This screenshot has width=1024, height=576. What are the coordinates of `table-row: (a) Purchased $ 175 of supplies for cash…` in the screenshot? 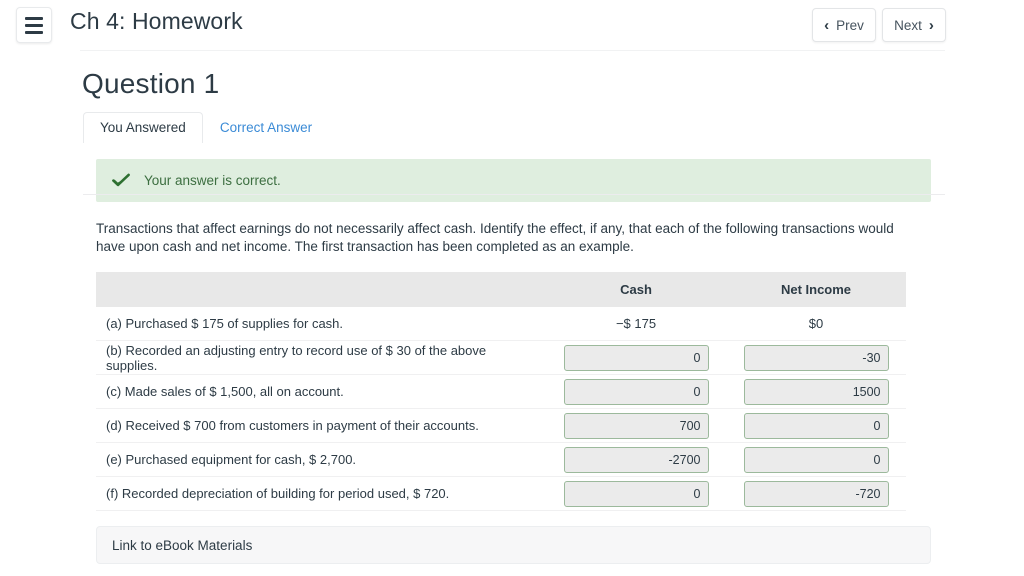 It's located at (501, 324).